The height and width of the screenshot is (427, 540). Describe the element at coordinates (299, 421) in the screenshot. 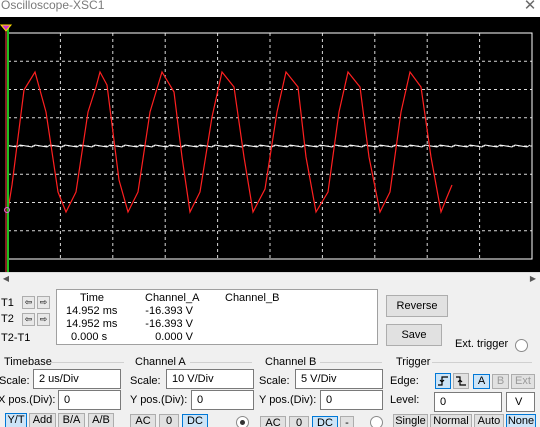

I see `channel-b-coupling-zero-button: 0` at that location.